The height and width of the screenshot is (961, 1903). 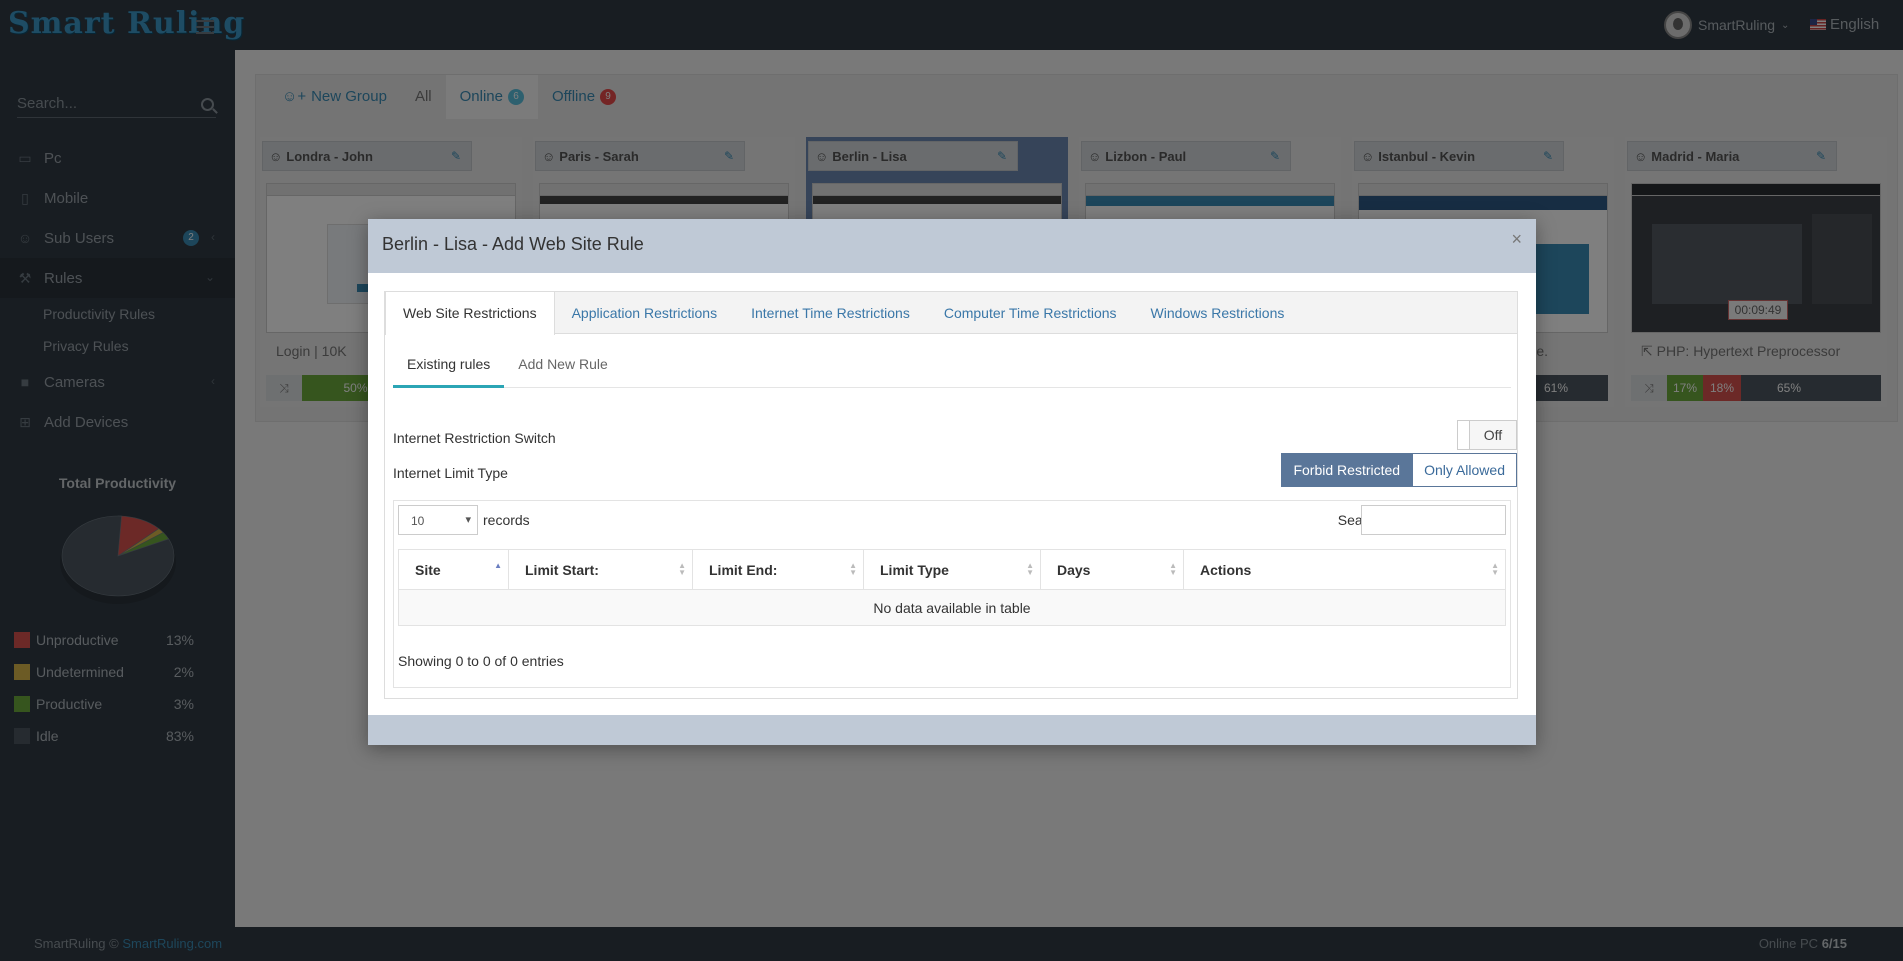 I want to click on column-limit-type: Limit Type ▲ ▼, so click(x=952, y=569).